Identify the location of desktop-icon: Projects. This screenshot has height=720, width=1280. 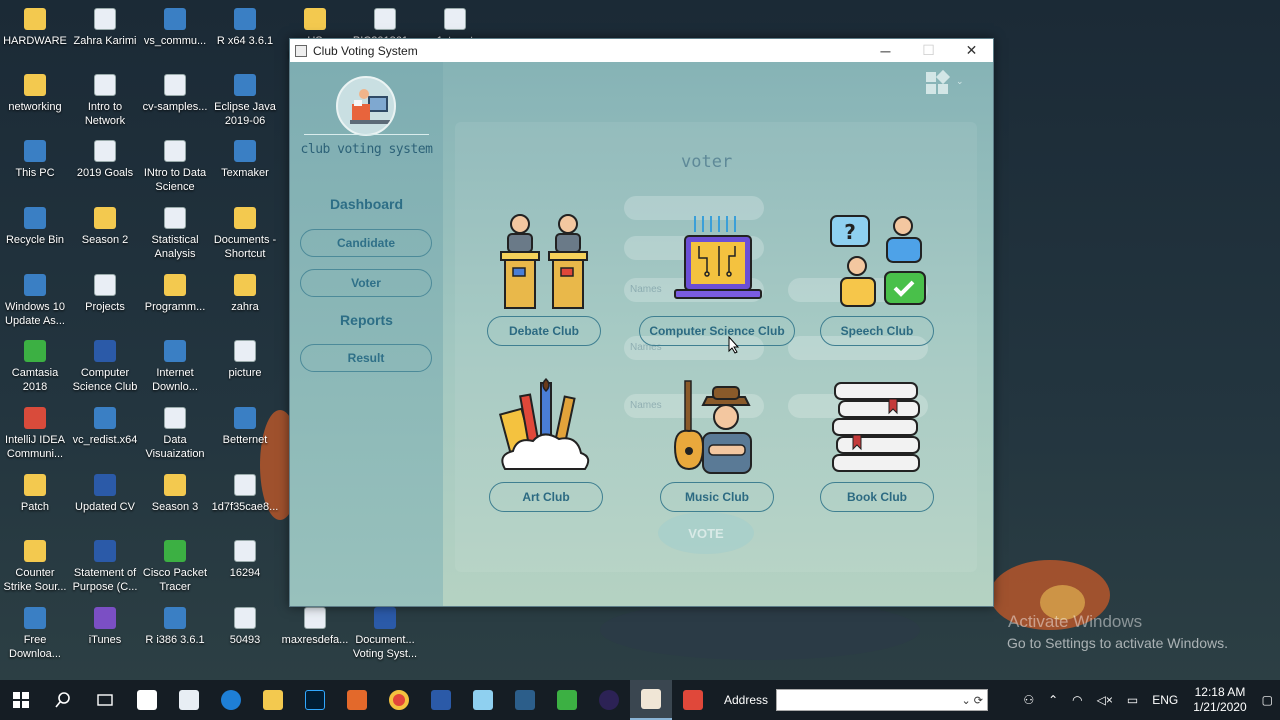
(105, 294).